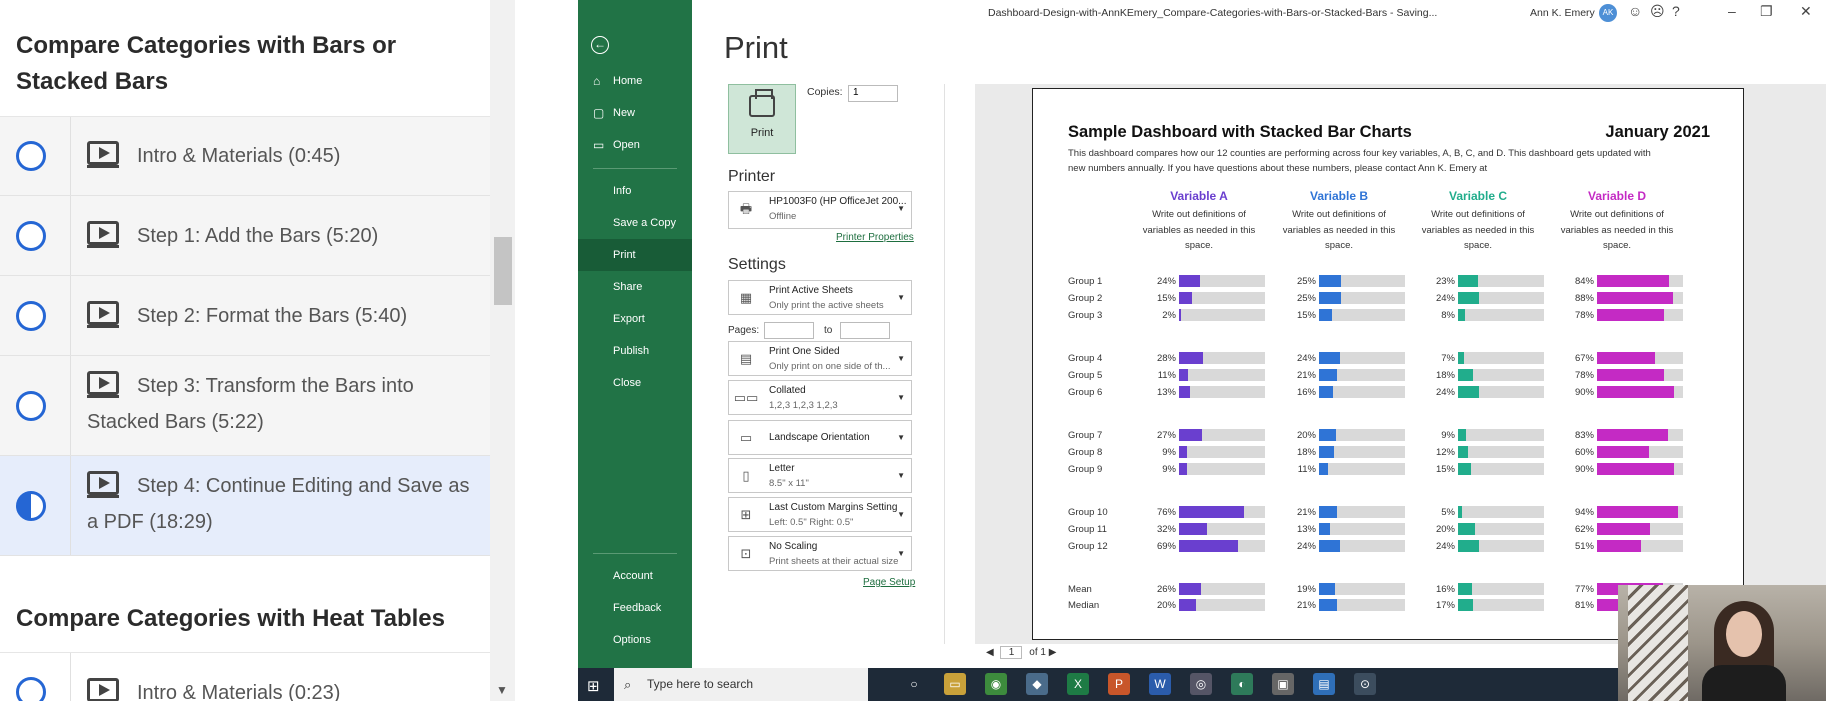 The height and width of the screenshot is (701, 1826). What do you see at coordinates (820, 437) in the screenshot?
I see `orientation-select: ▭ Landscape Orientation ▼` at bounding box center [820, 437].